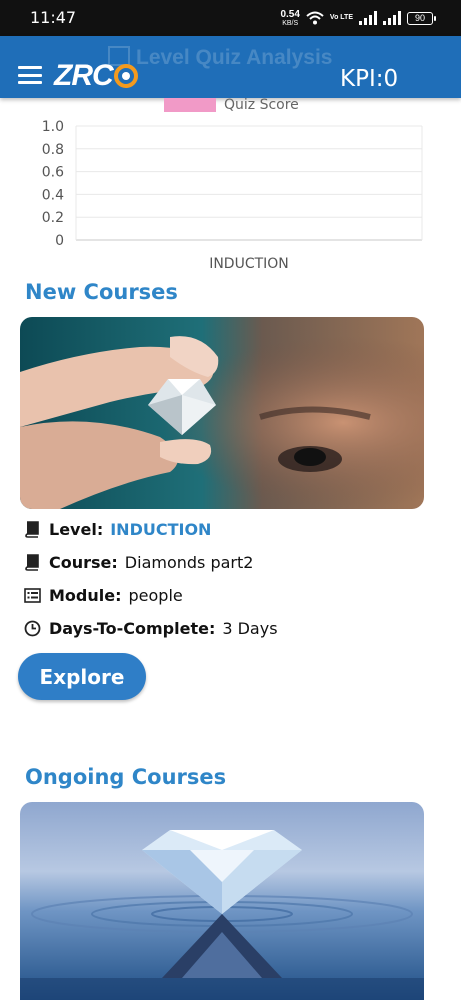 The height and width of the screenshot is (1000, 461). What do you see at coordinates (132, 628) in the screenshot?
I see `days-label: Days-To-Complete:` at bounding box center [132, 628].